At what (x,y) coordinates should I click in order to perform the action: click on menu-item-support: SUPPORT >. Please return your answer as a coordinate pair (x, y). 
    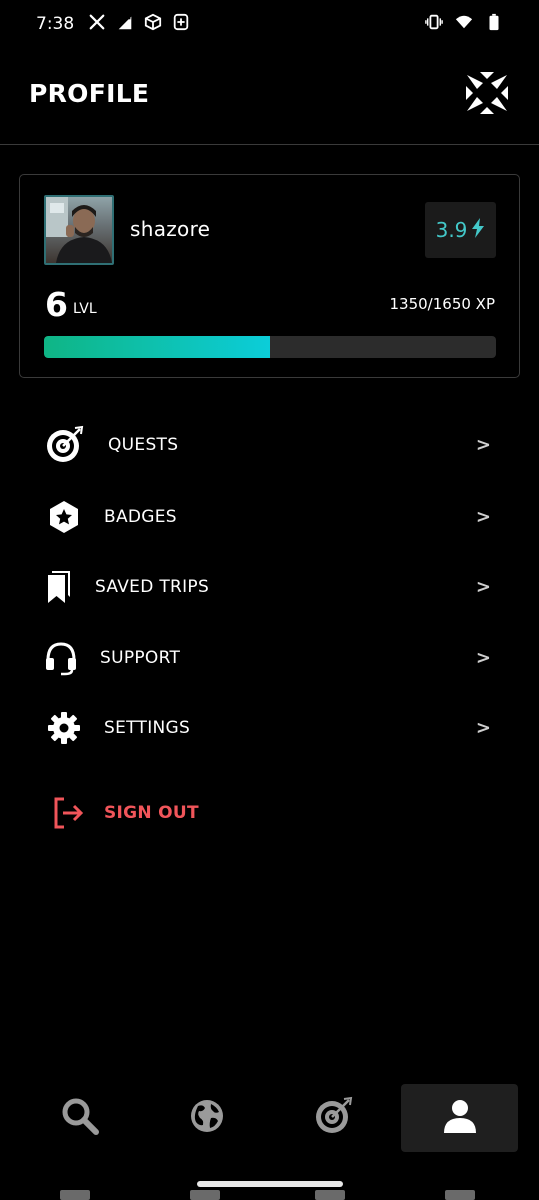
    Looking at the image, I should click on (269, 658).